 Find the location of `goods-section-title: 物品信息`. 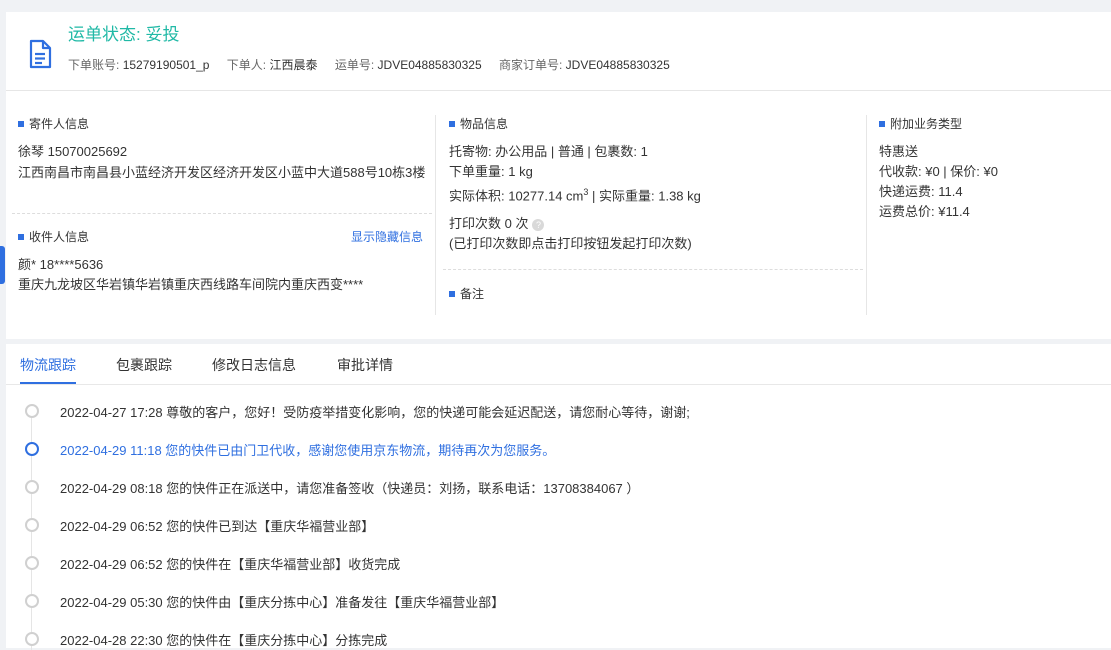

goods-section-title: 物品信息 is located at coordinates (478, 123).